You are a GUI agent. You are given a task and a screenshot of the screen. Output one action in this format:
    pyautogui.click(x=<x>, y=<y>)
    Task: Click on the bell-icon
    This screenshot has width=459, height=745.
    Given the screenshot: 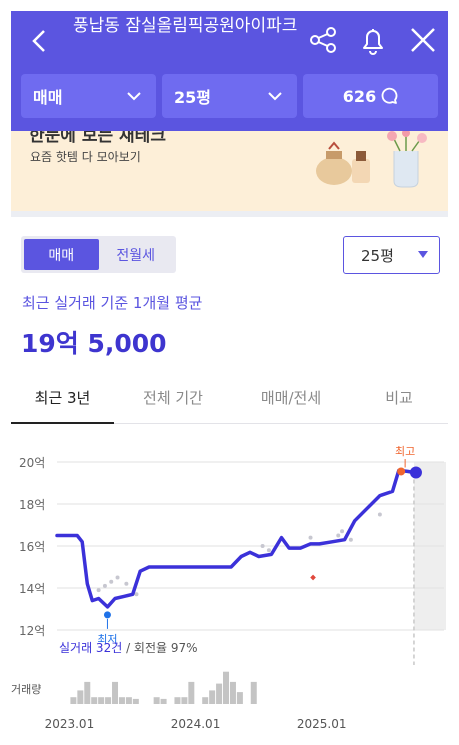 What is the action you would take?
    pyautogui.click(x=373, y=40)
    